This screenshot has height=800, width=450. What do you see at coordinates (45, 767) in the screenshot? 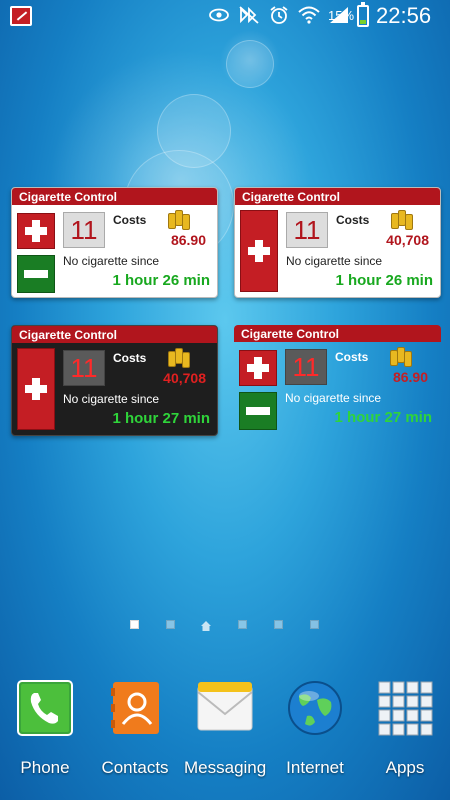
I see `dock-label: Phone` at bounding box center [45, 767].